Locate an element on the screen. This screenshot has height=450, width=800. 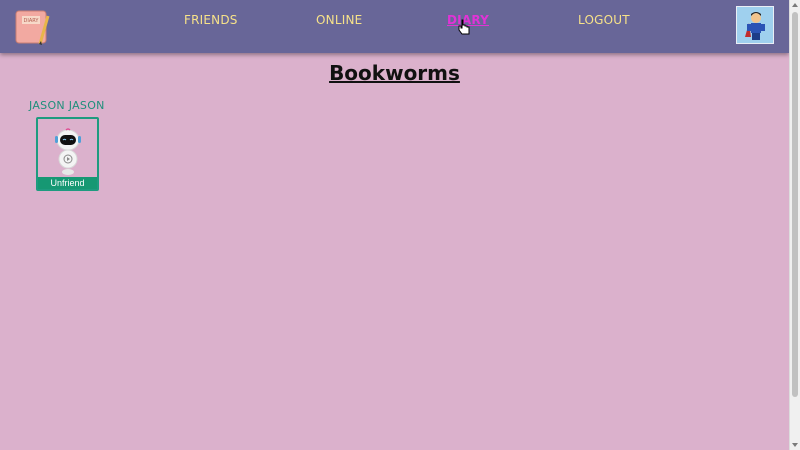
page-scrollbar is located at coordinates (794, 225).